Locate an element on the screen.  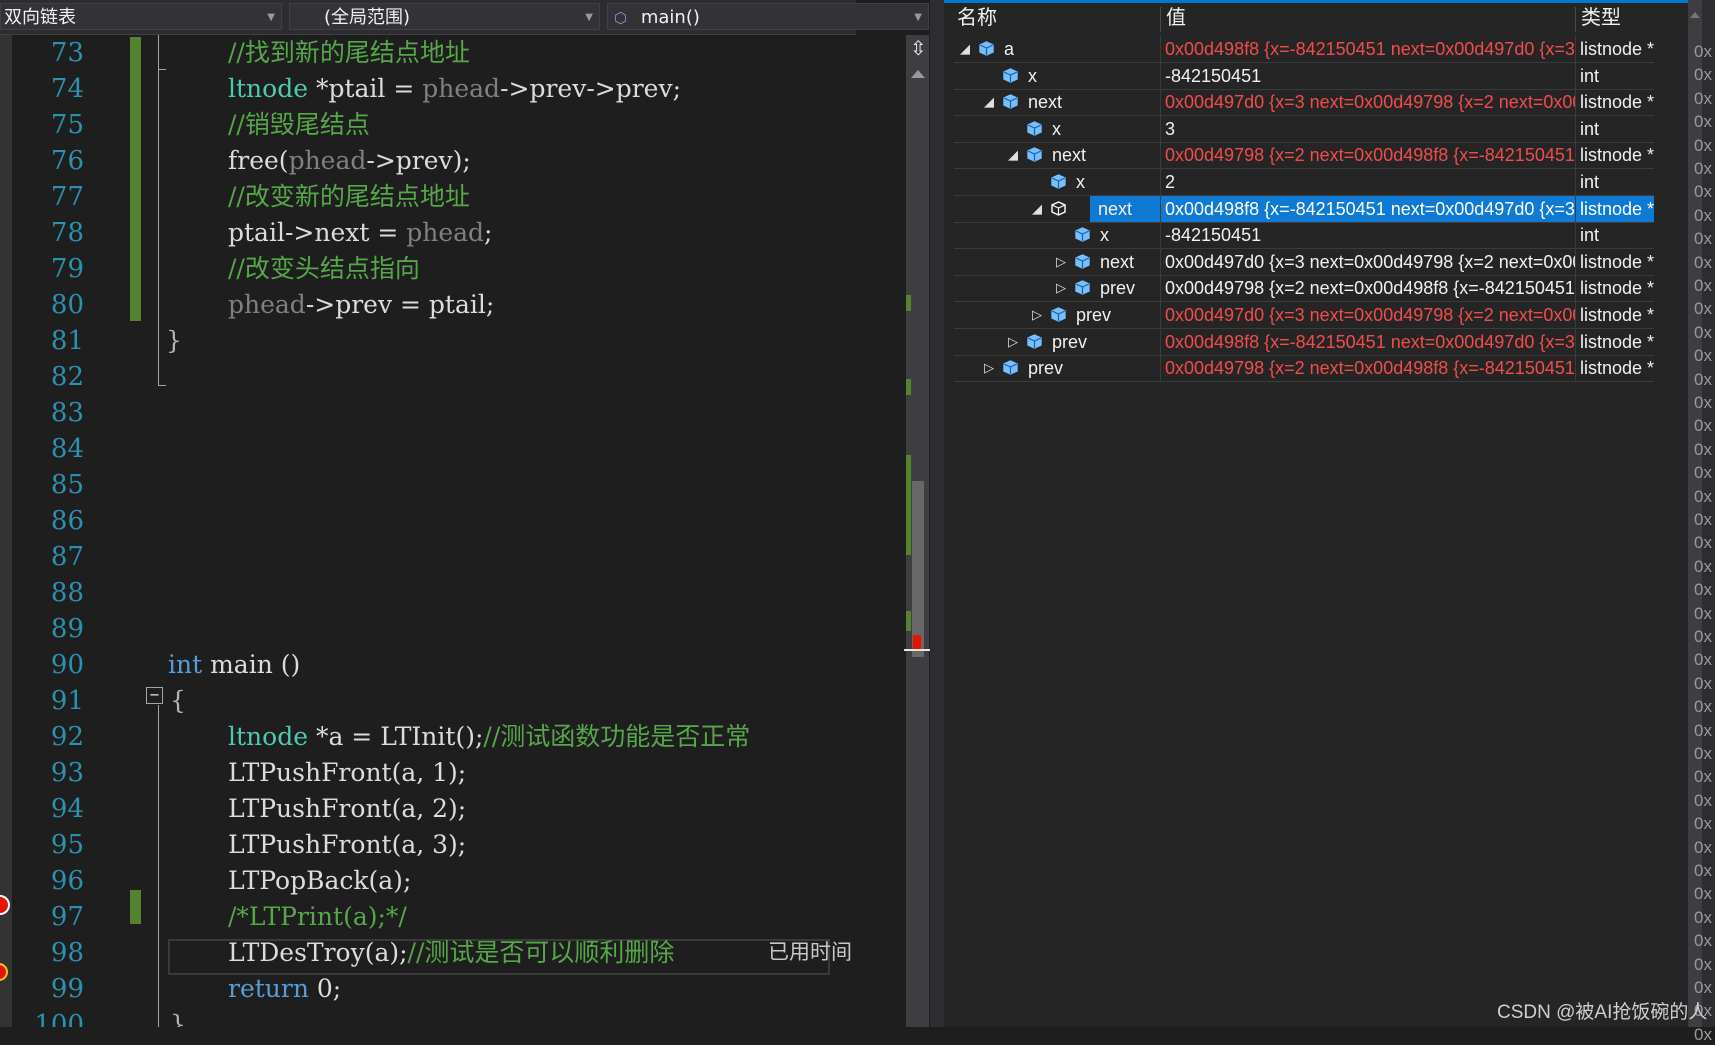
code-text: LTDesTroy(a);//测试是否可以顺利删除 is located at coordinates (451, 953).